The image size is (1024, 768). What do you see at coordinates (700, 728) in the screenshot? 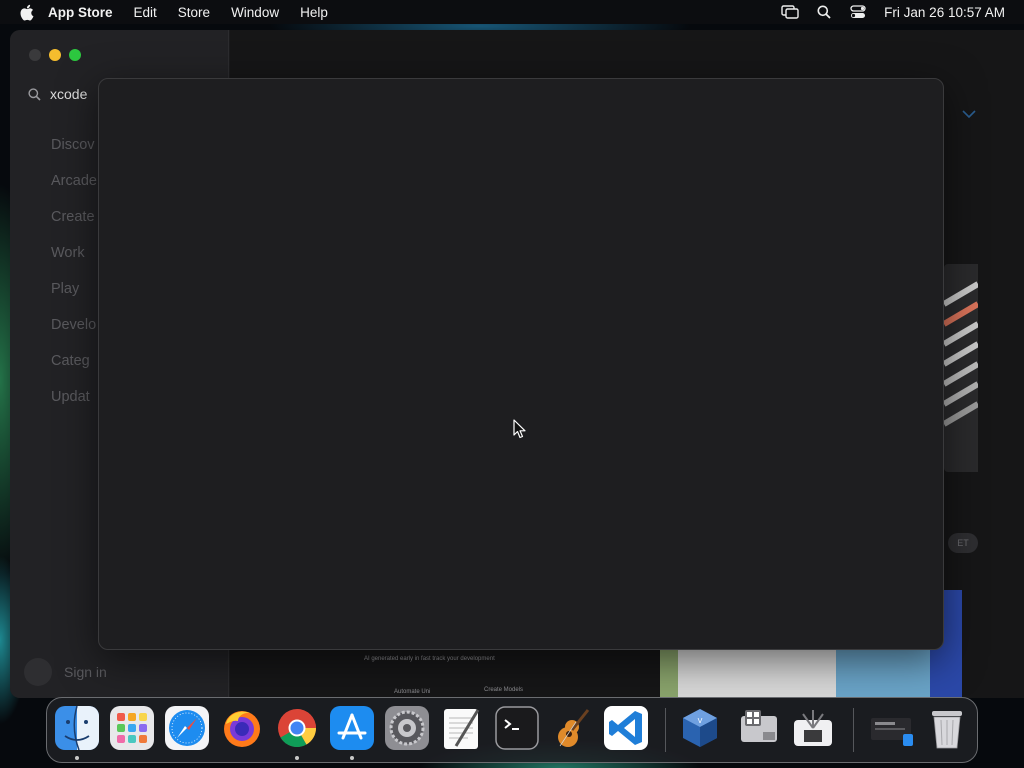
I see `dock-virtualbox-icon: V` at bounding box center [700, 728].